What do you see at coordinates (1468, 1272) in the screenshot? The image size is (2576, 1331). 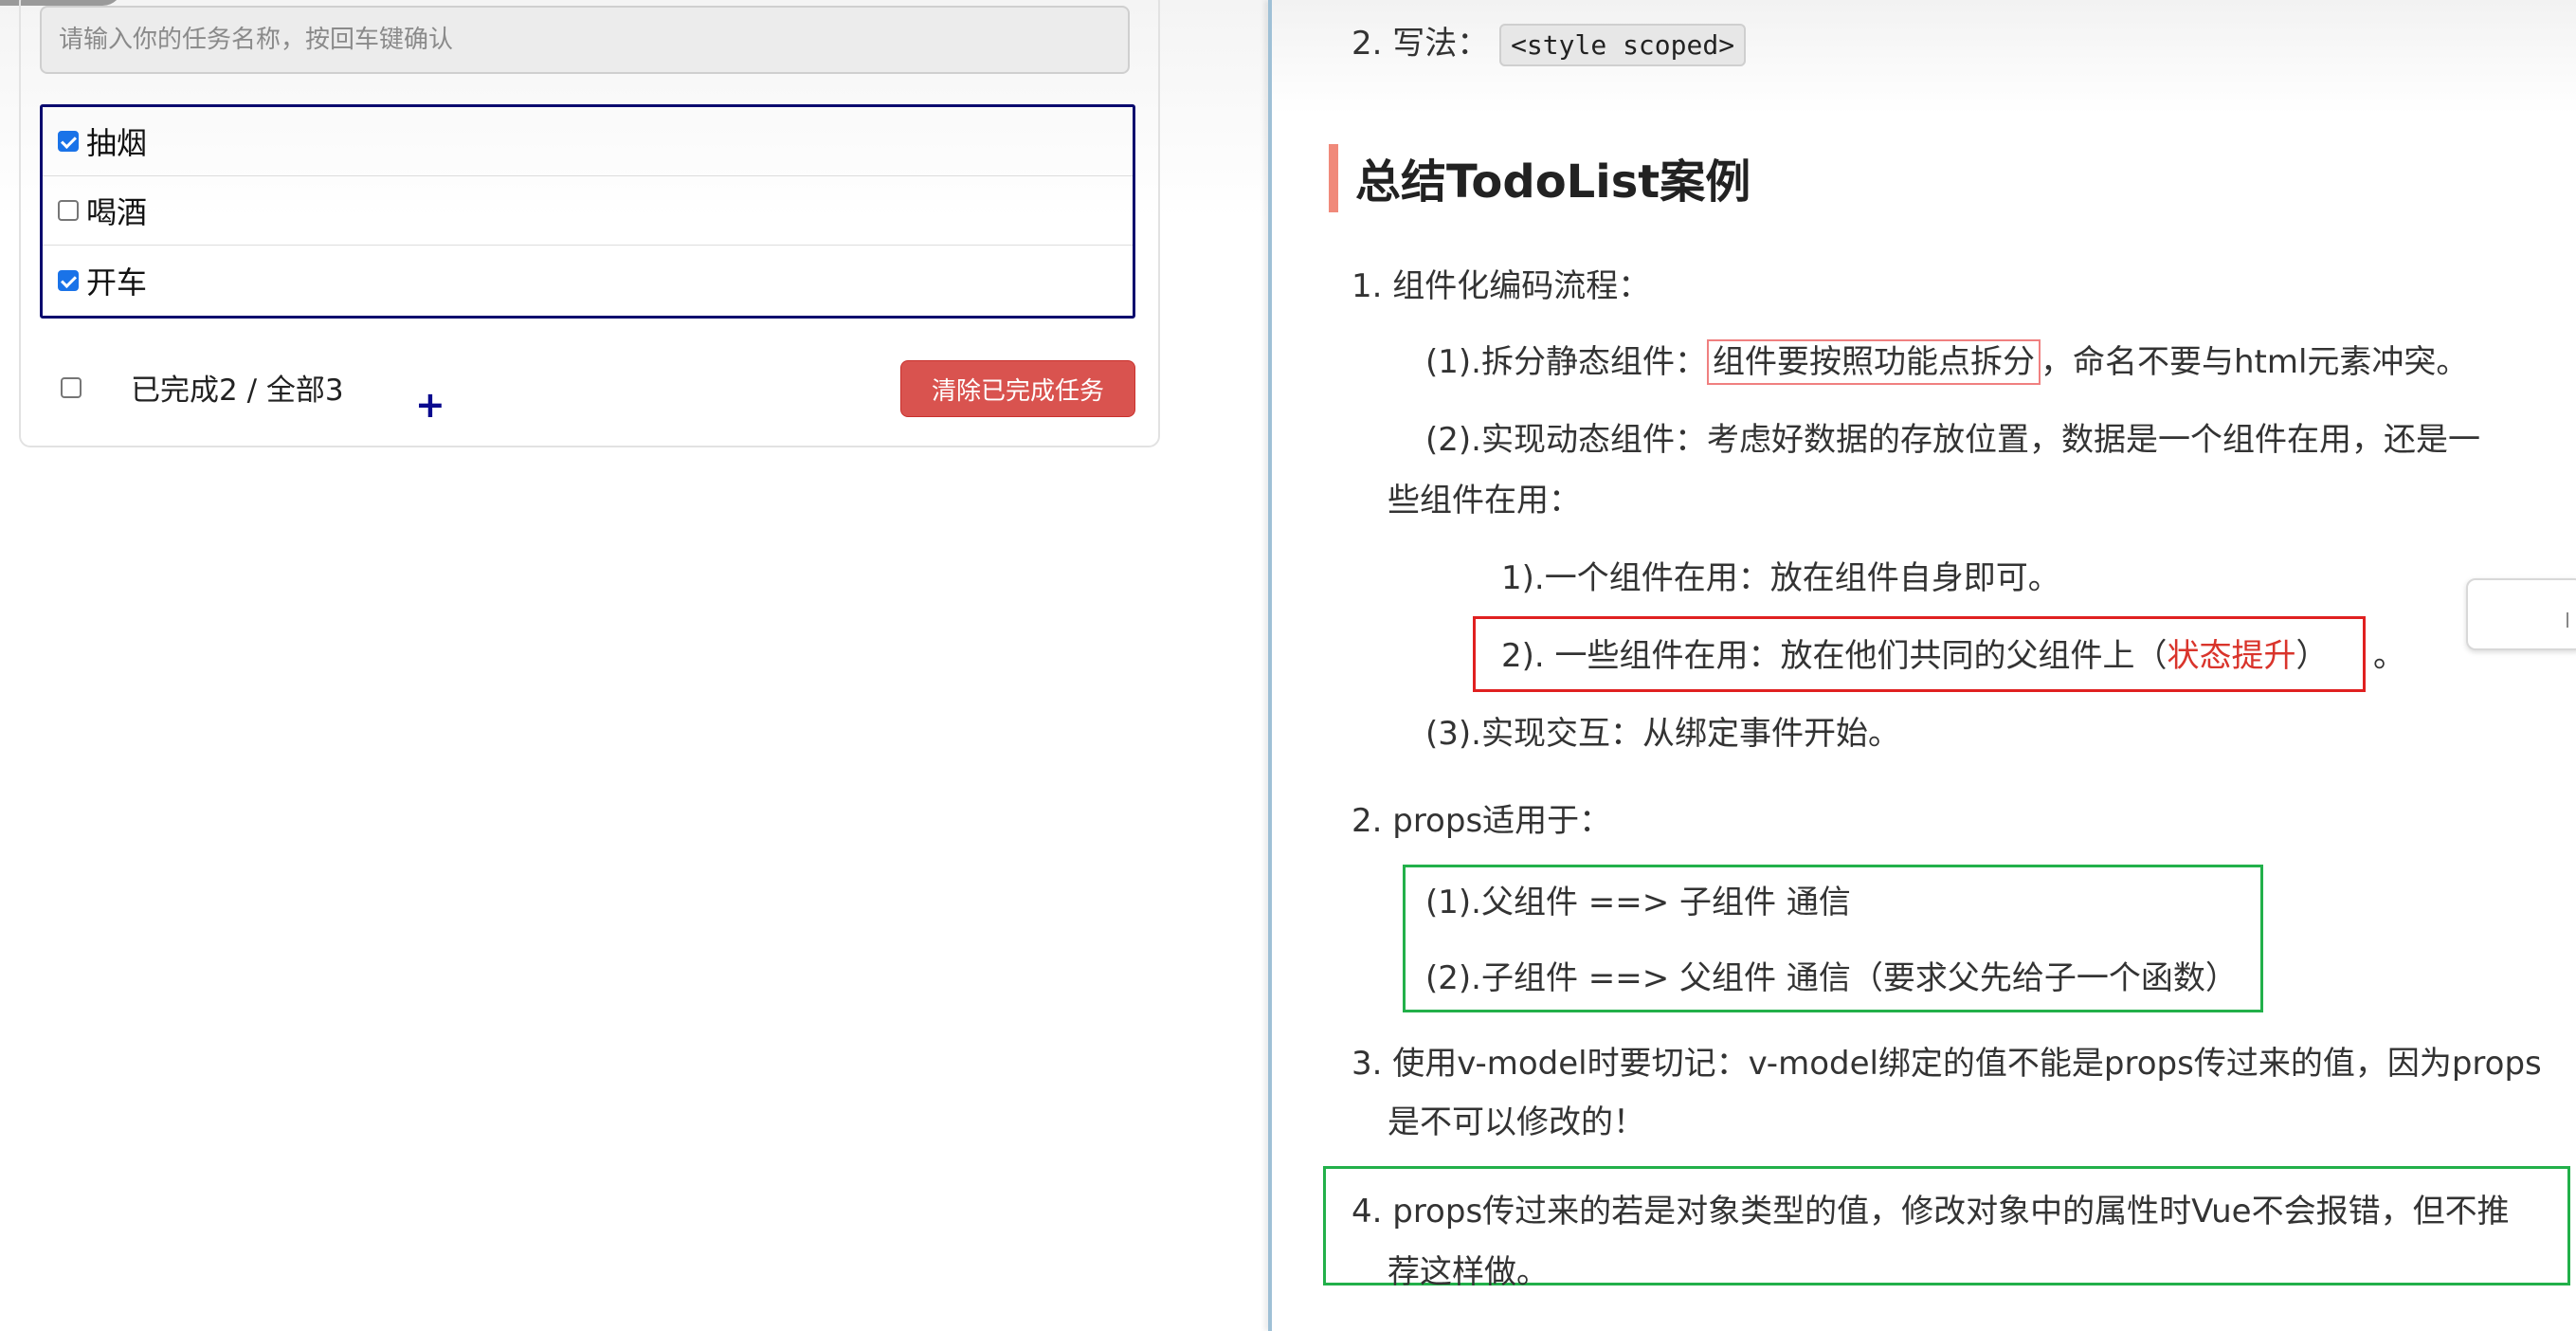 I see `list-item-4-line2: 荐这样做。` at bounding box center [1468, 1272].